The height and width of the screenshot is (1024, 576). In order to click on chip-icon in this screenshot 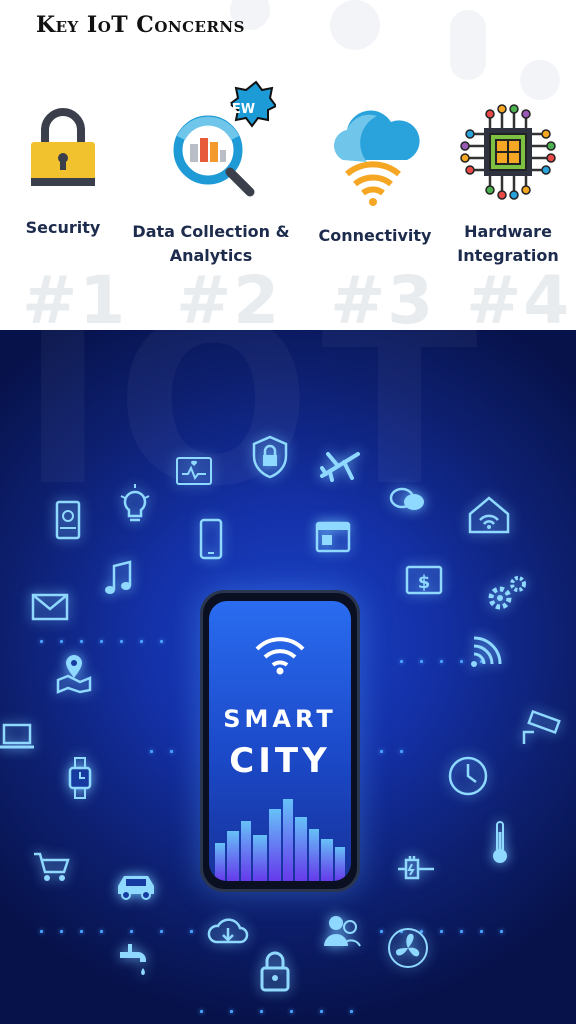, I will do `click(508, 152)`.